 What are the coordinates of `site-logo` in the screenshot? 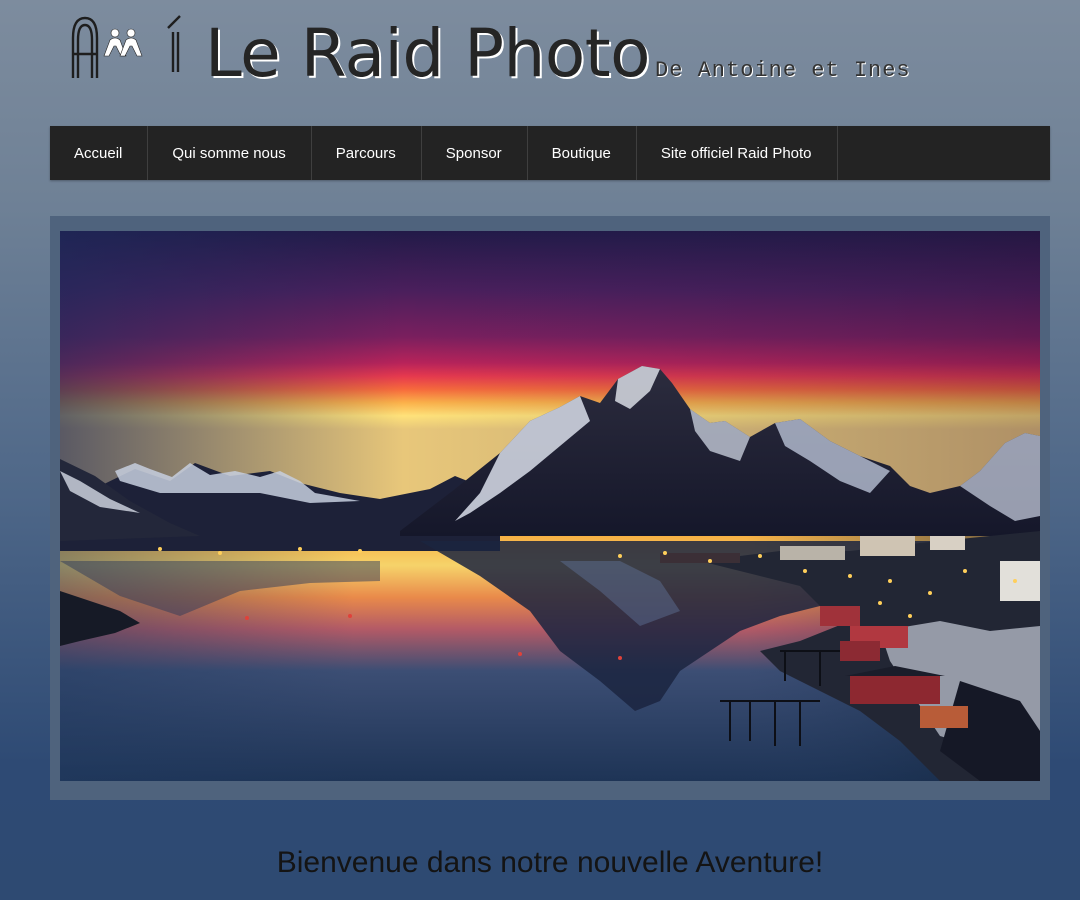 It's located at (126, 50).